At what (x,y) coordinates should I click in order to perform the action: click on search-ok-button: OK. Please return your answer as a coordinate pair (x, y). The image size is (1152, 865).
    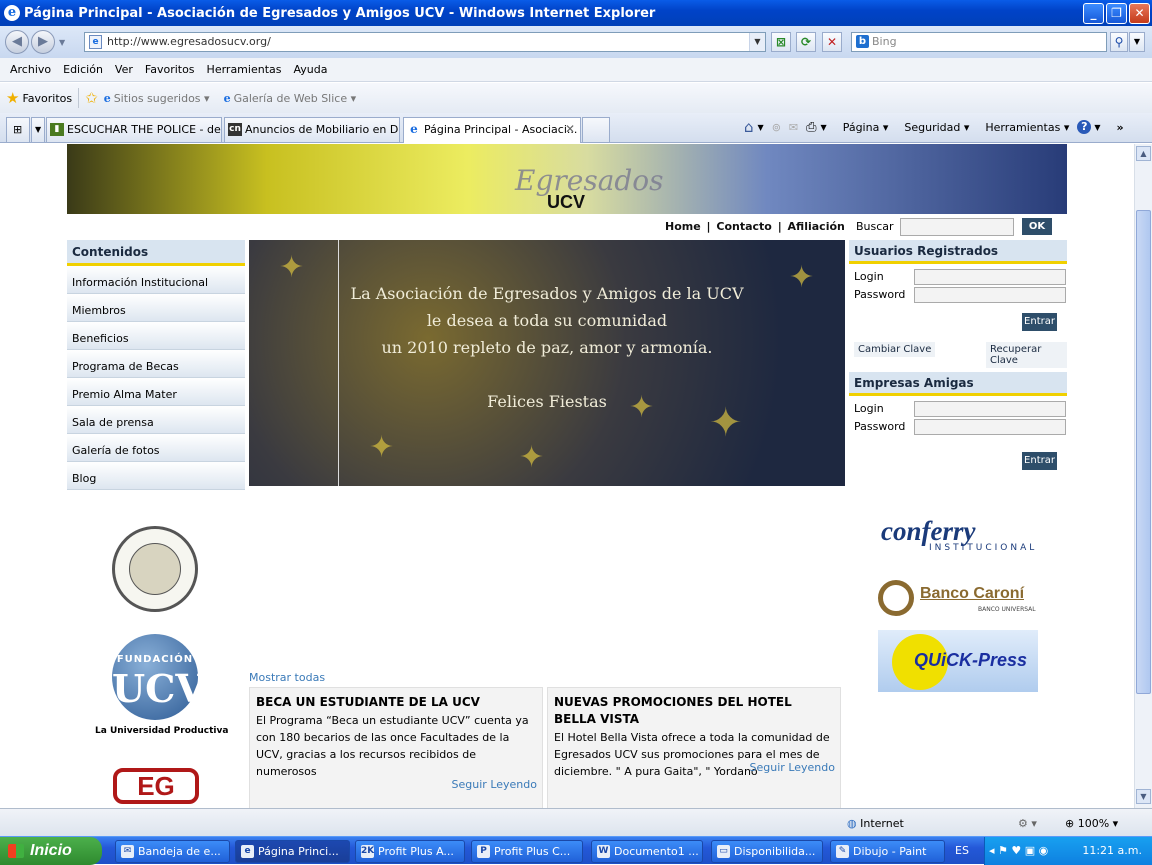
    Looking at the image, I should click on (1037, 226).